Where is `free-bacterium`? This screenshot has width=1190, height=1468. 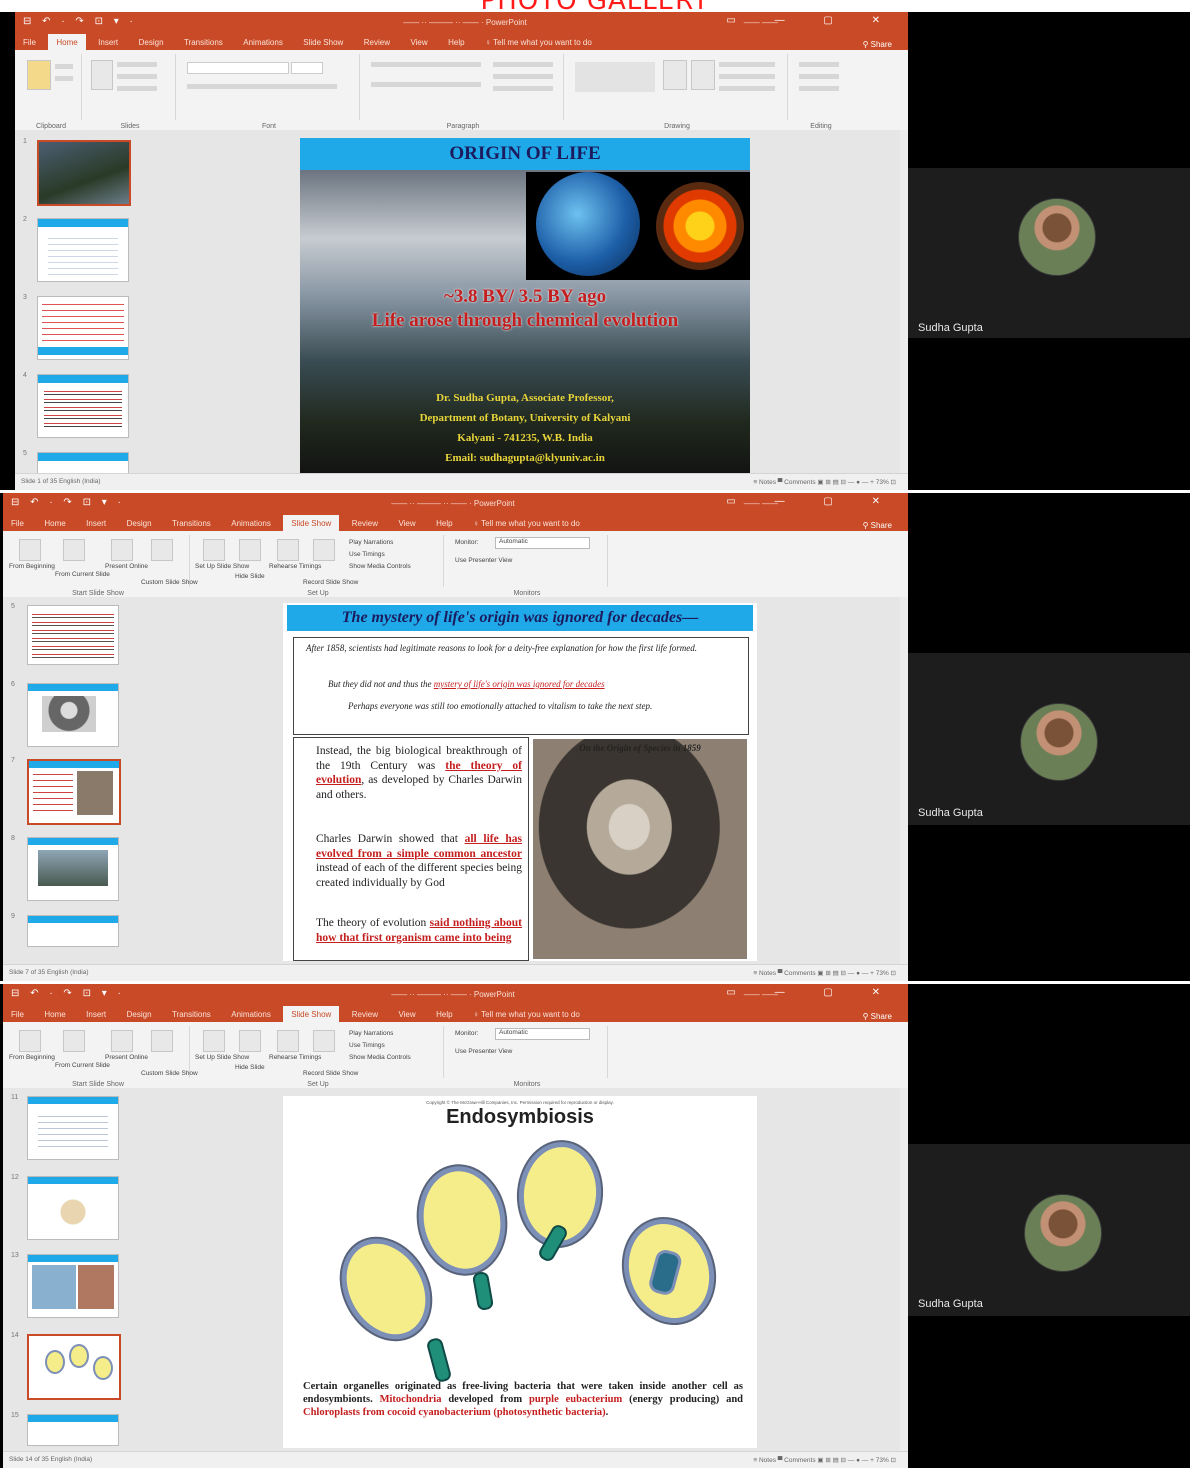
free-bacterium is located at coordinates (439, 1360).